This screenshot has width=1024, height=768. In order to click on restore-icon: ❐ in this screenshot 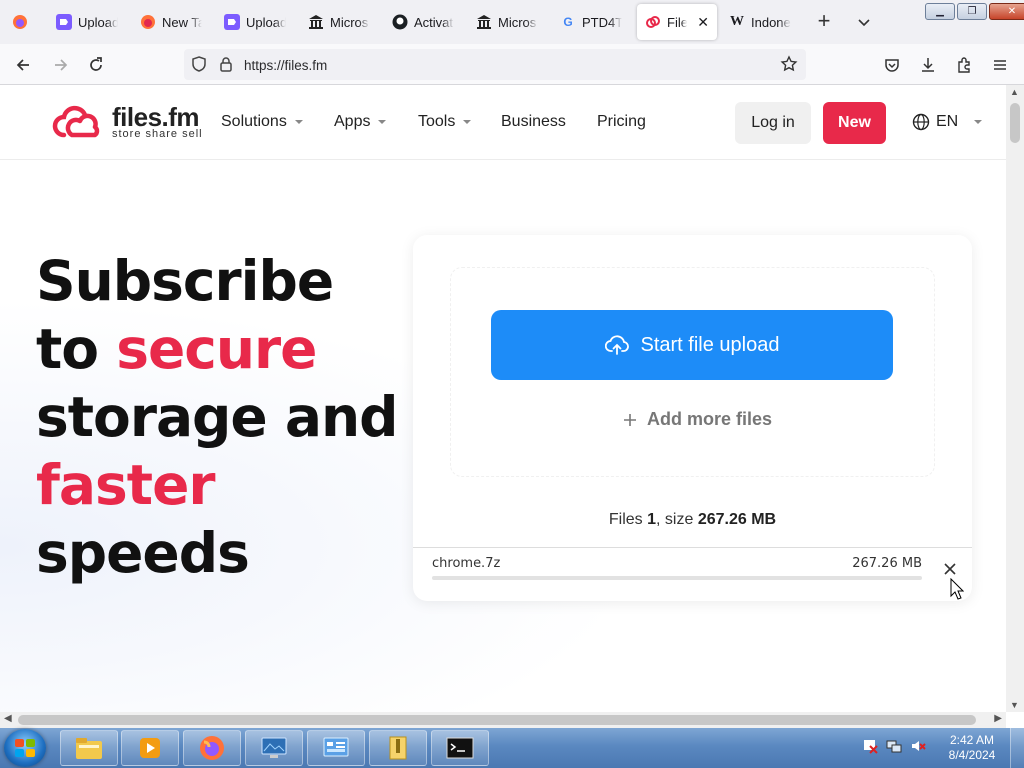, I will do `click(972, 11)`.